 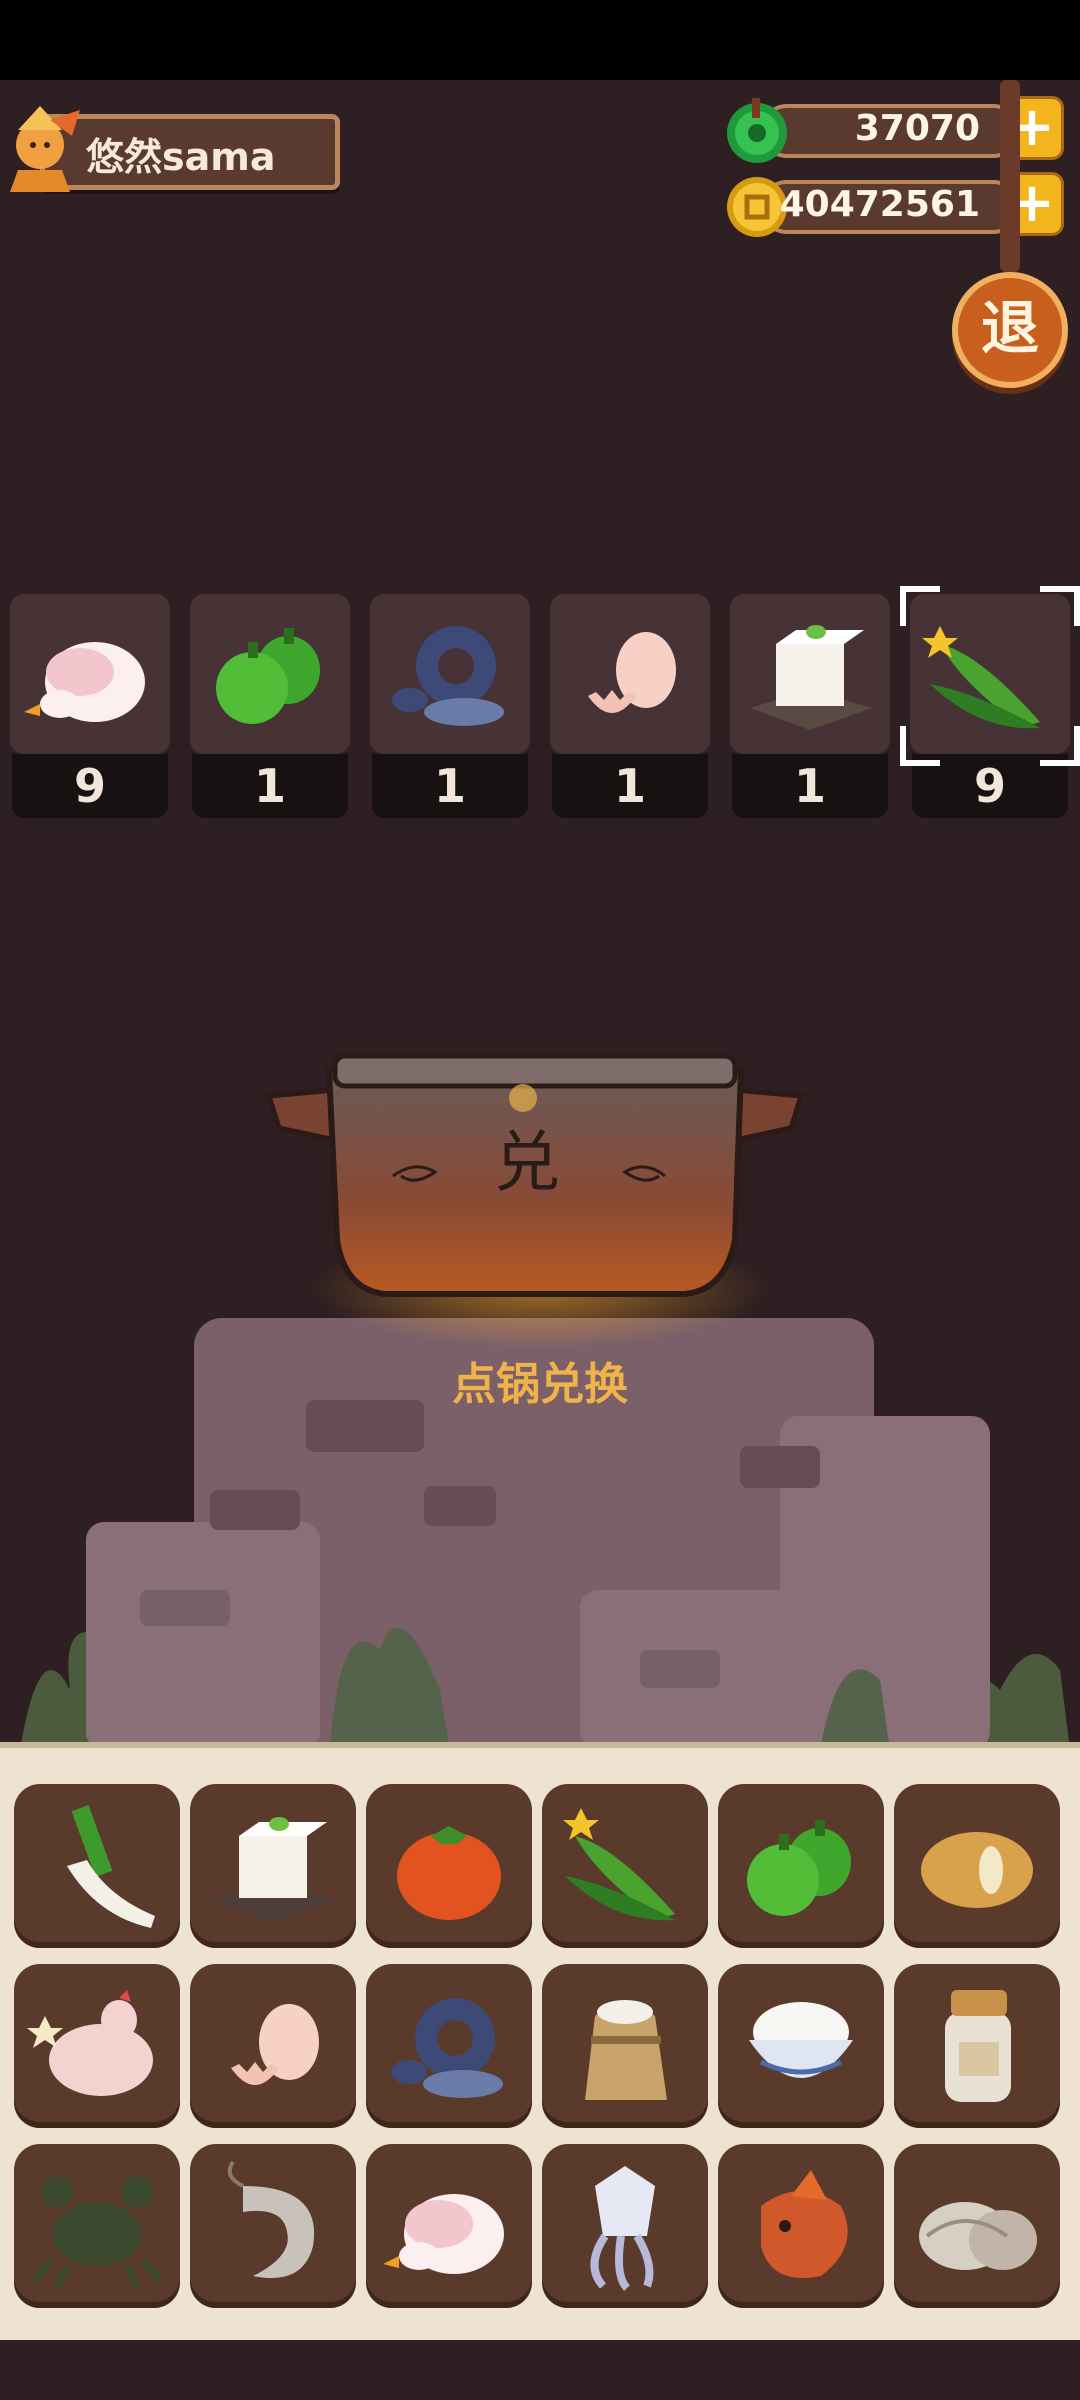 I want to click on jar-icon, so click(x=978, y=2046).